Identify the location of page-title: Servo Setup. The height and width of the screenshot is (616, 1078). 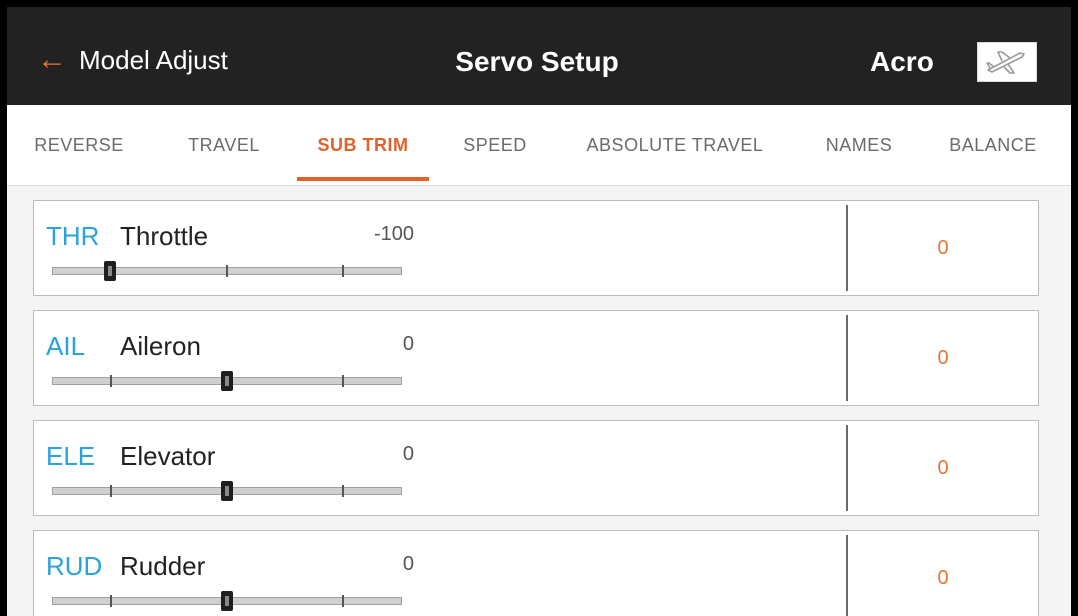
(537, 61).